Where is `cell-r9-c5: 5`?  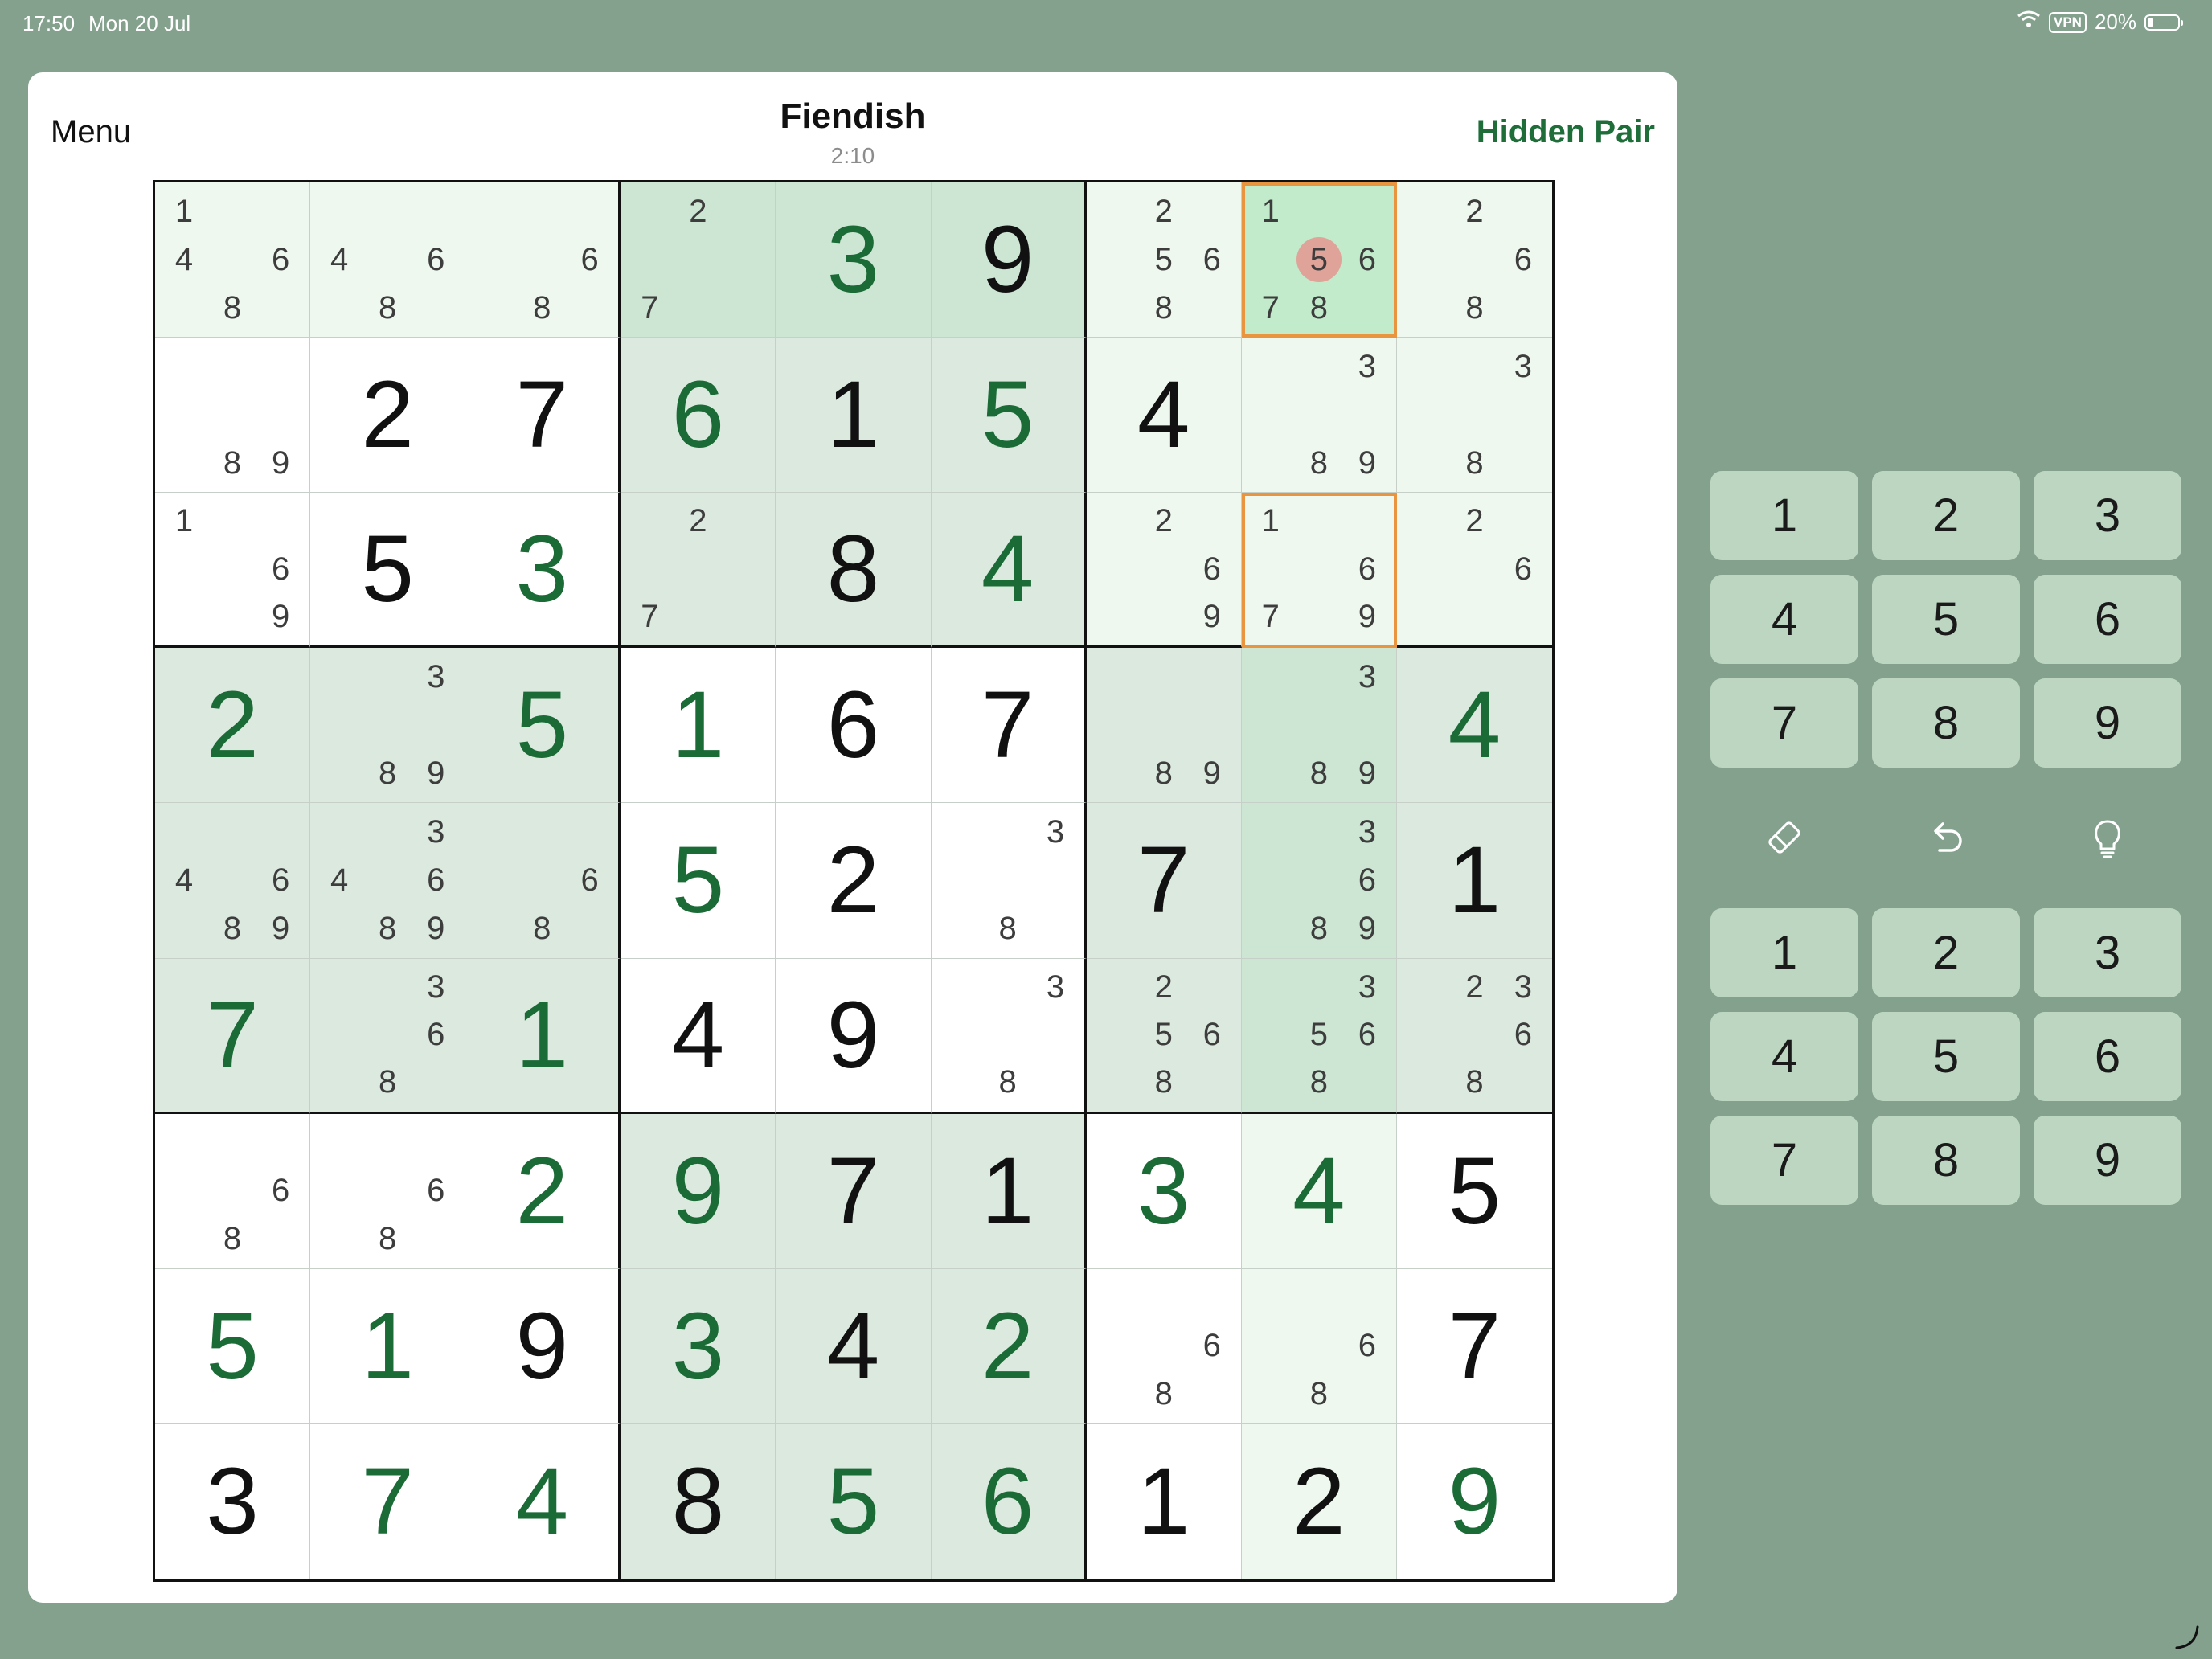
cell-r9-c5: 5 is located at coordinates (854, 1501).